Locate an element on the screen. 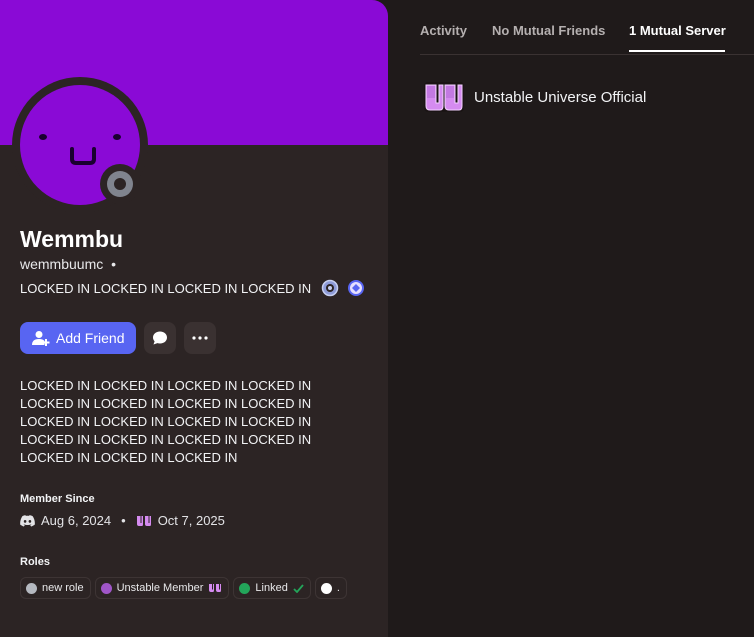  message-button is located at coordinates (160, 338).